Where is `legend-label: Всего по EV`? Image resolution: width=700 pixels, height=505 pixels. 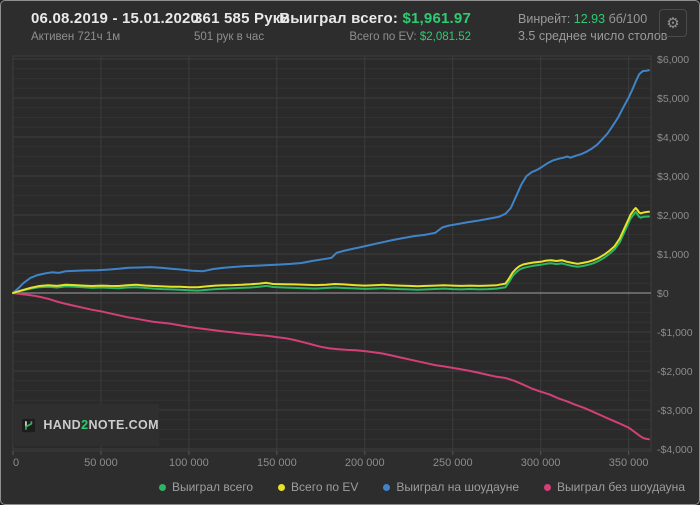 legend-label: Всего по EV is located at coordinates (325, 487).